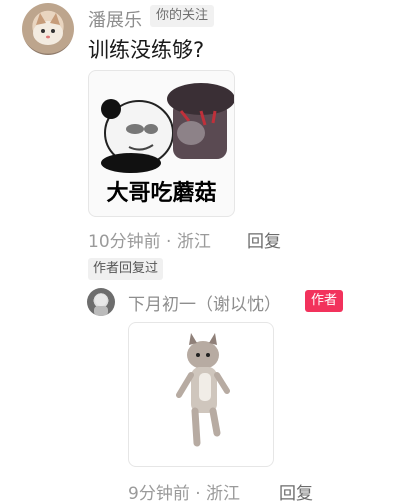  What do you see at coordinates (48, 29) in the screenshot?
I see `avatar` at bounding box center [48, 29].